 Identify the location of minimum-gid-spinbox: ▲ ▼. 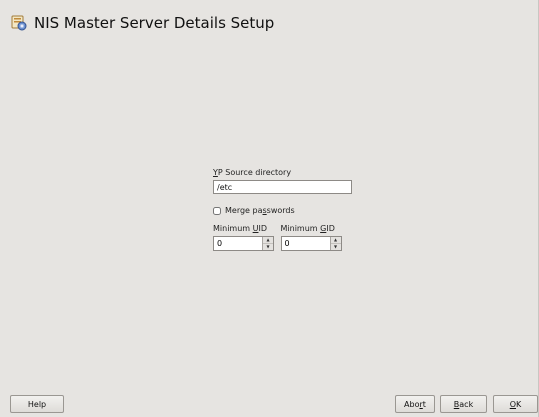
(311, 243).